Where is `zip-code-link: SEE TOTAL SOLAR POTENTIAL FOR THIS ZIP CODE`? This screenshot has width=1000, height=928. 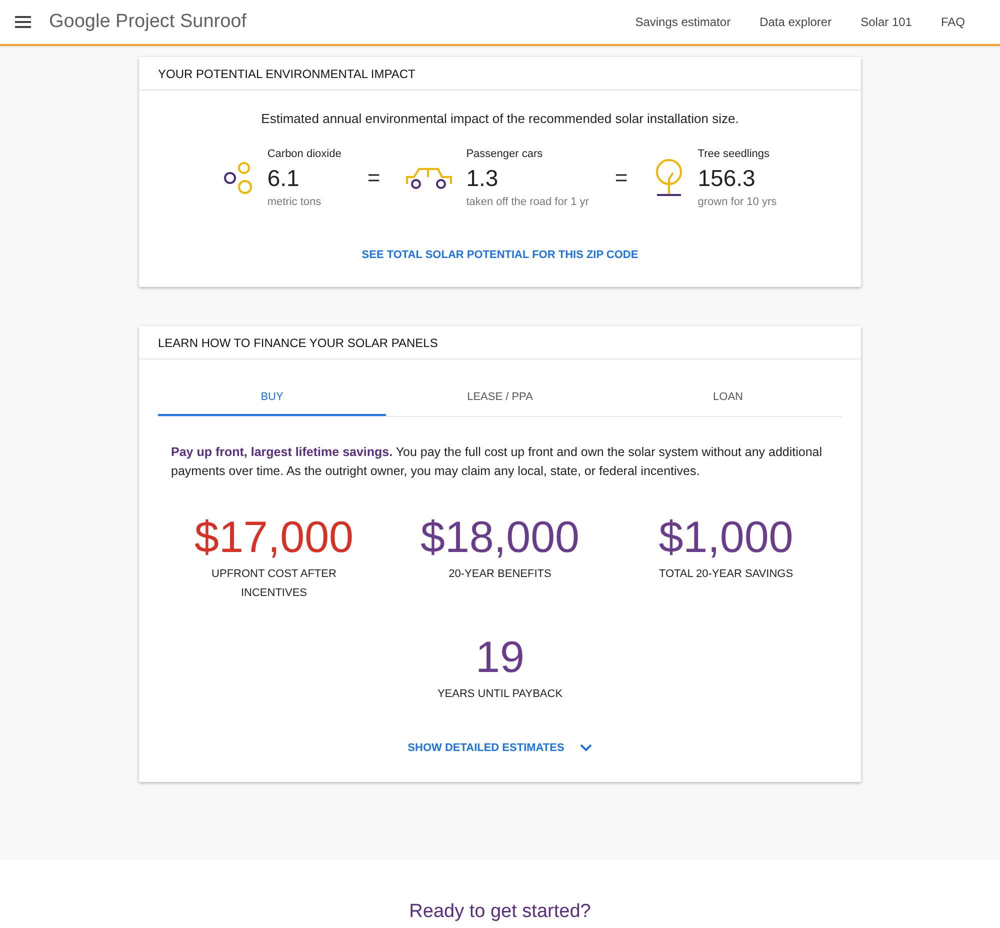
zip-code-link: SEE TOTAL SOLAR POTENTIAL FOR THIS ZIP CODE is located at coordinates (500, 255).